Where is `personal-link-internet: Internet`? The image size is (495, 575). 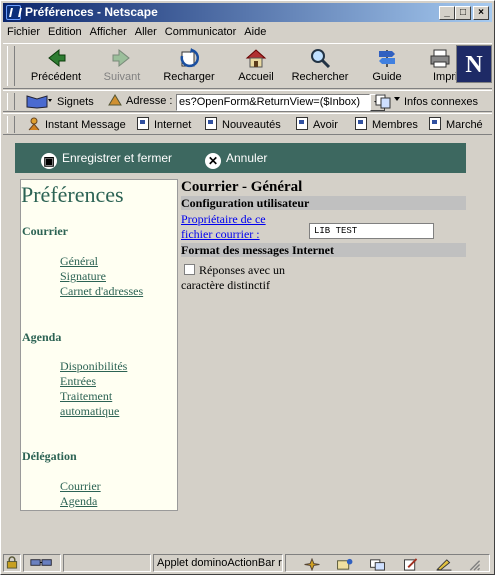
personal-link-internet: Internet is located at coordinates (164, 125).